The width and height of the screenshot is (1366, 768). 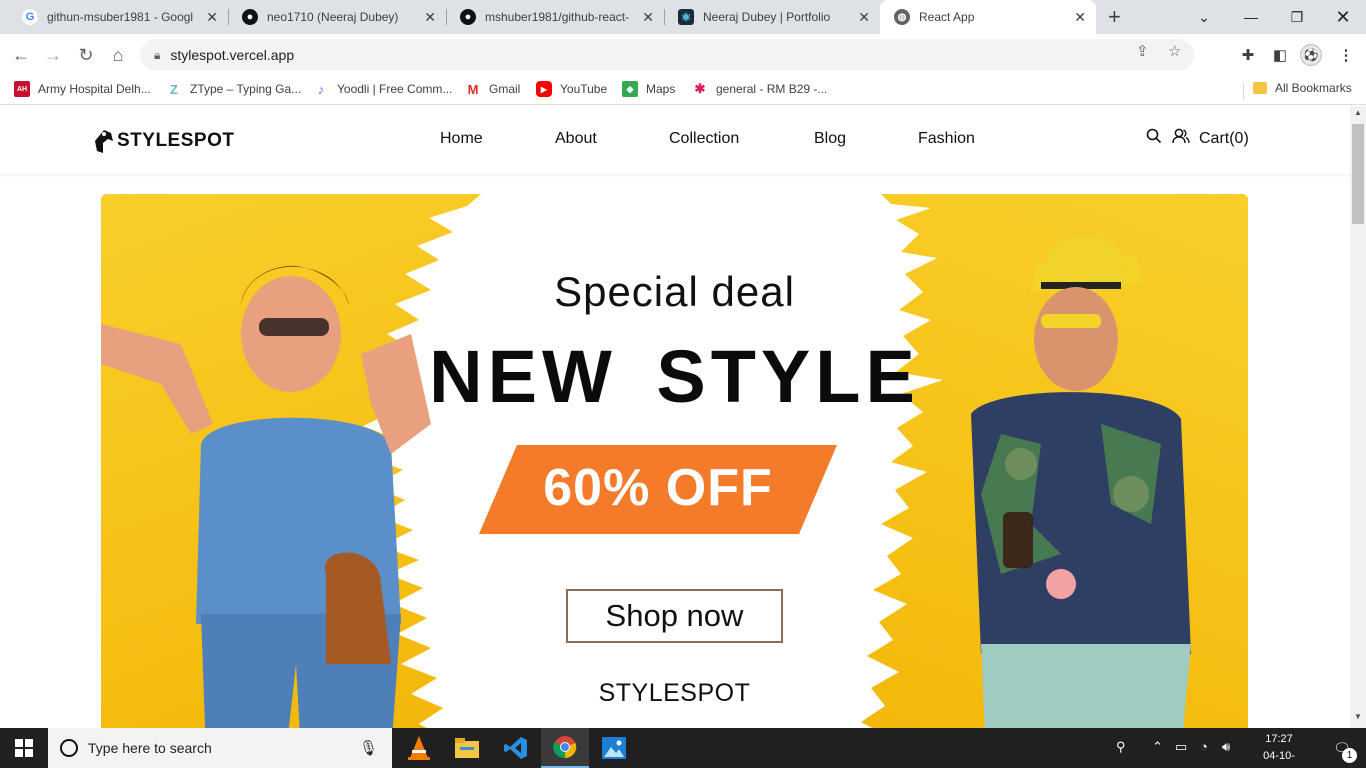 What do you see at coordinates (830, 139) in the screenshot?
I see `nav-blog: Blog` at bounding box center [830, 139].